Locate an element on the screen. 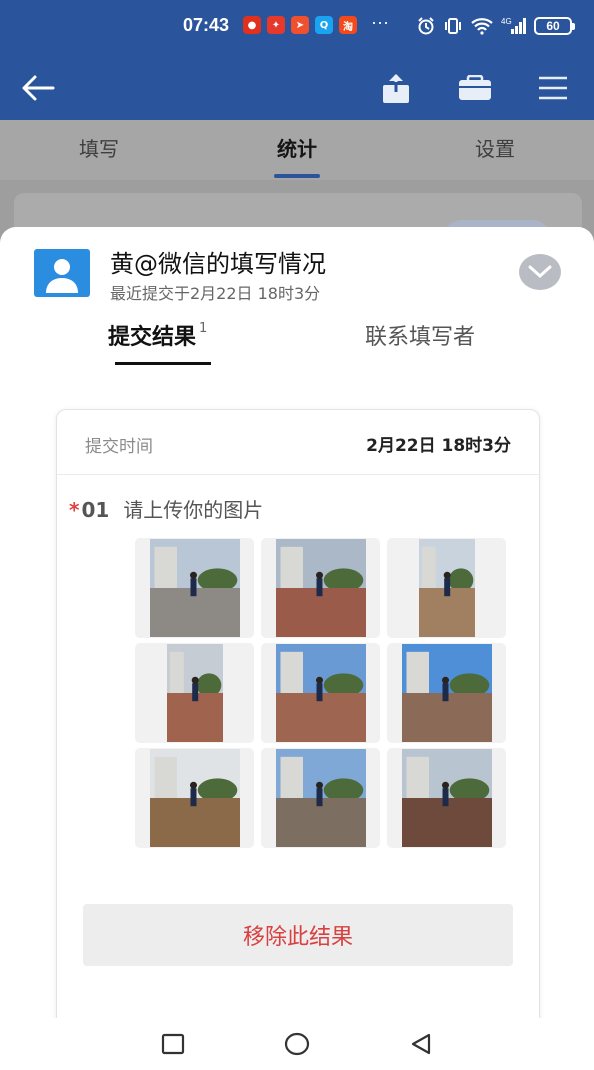 The width and height of the screenshot is (594, 1070). question-header: * 01 请上传你的图片 is located at coordinates (166, 508).